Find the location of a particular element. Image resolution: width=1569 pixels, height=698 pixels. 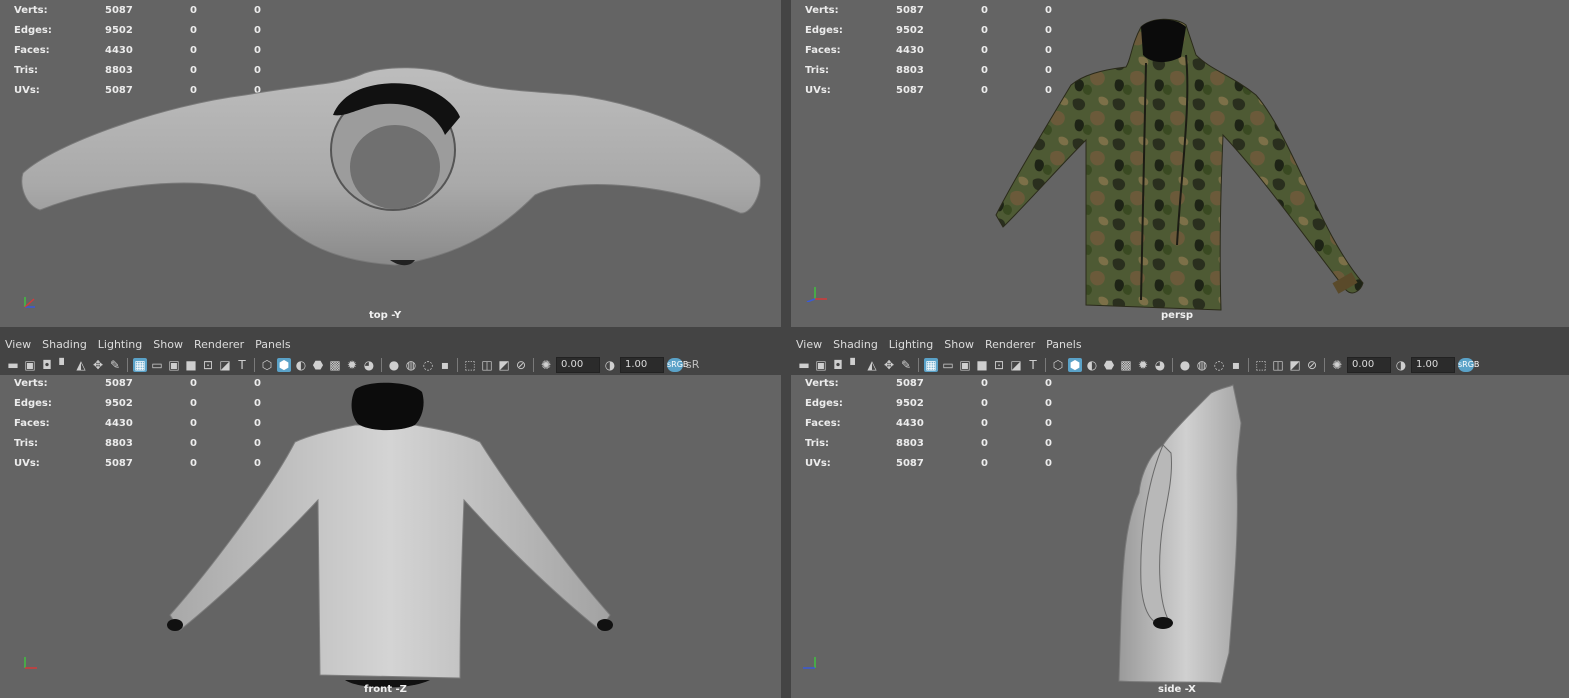

stat-row-edges: Edges: 9502 0 0 is located at coordinates (137, 30).